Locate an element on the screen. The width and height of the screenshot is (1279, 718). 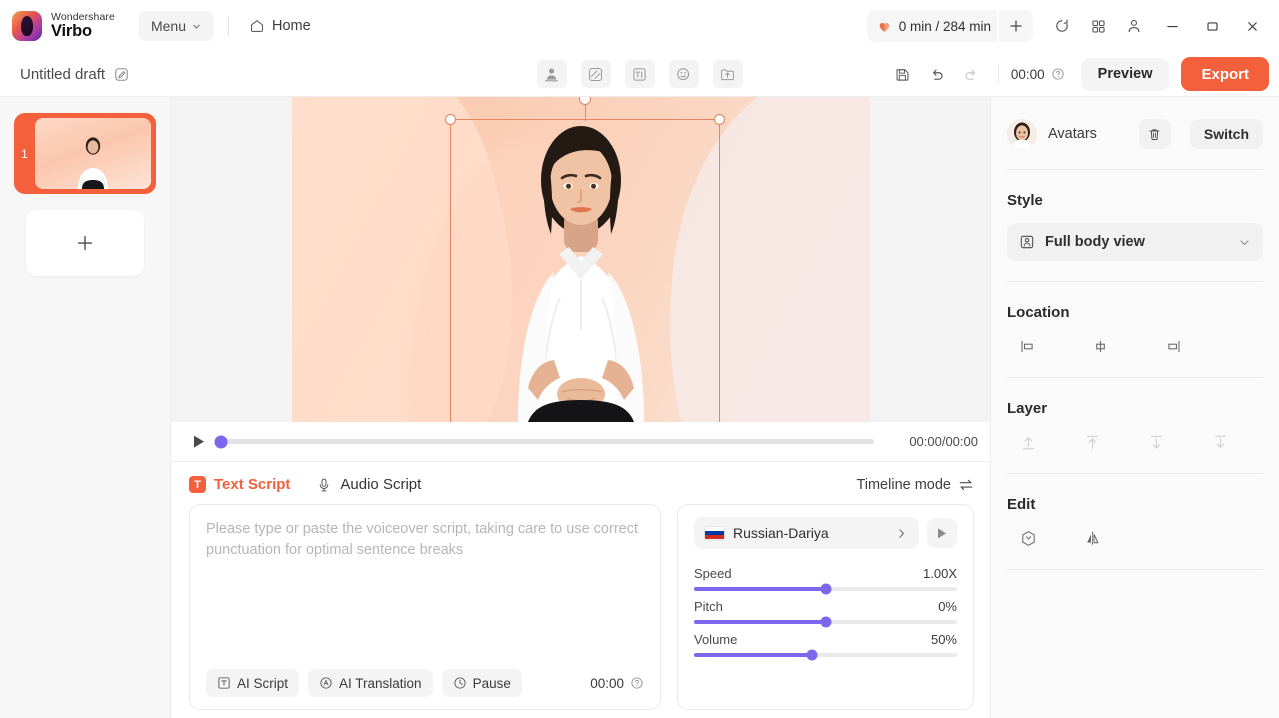
text-box-icon is located at coordinates (224, 683).